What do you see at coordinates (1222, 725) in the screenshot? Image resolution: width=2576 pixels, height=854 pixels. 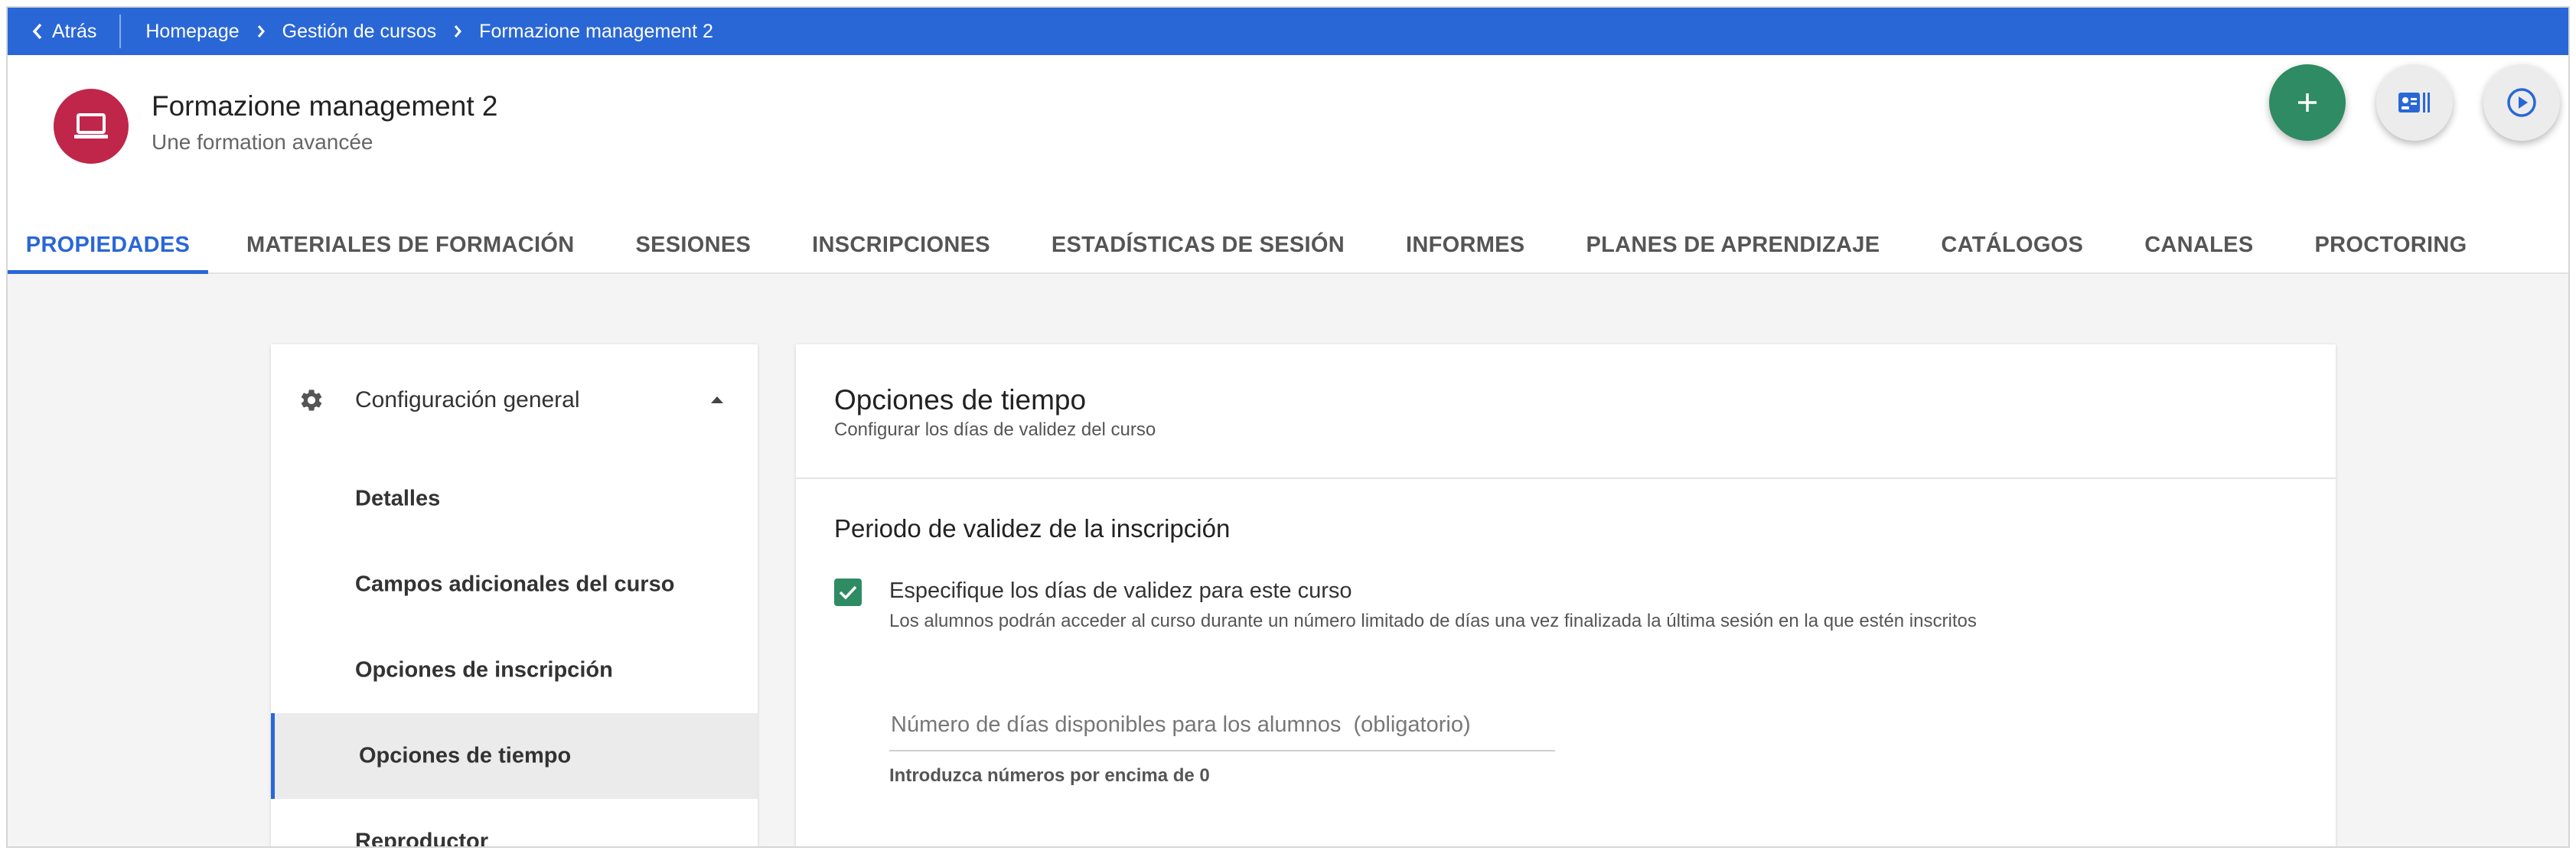 I see `days-available-field` at bounding box center [1222, 725].